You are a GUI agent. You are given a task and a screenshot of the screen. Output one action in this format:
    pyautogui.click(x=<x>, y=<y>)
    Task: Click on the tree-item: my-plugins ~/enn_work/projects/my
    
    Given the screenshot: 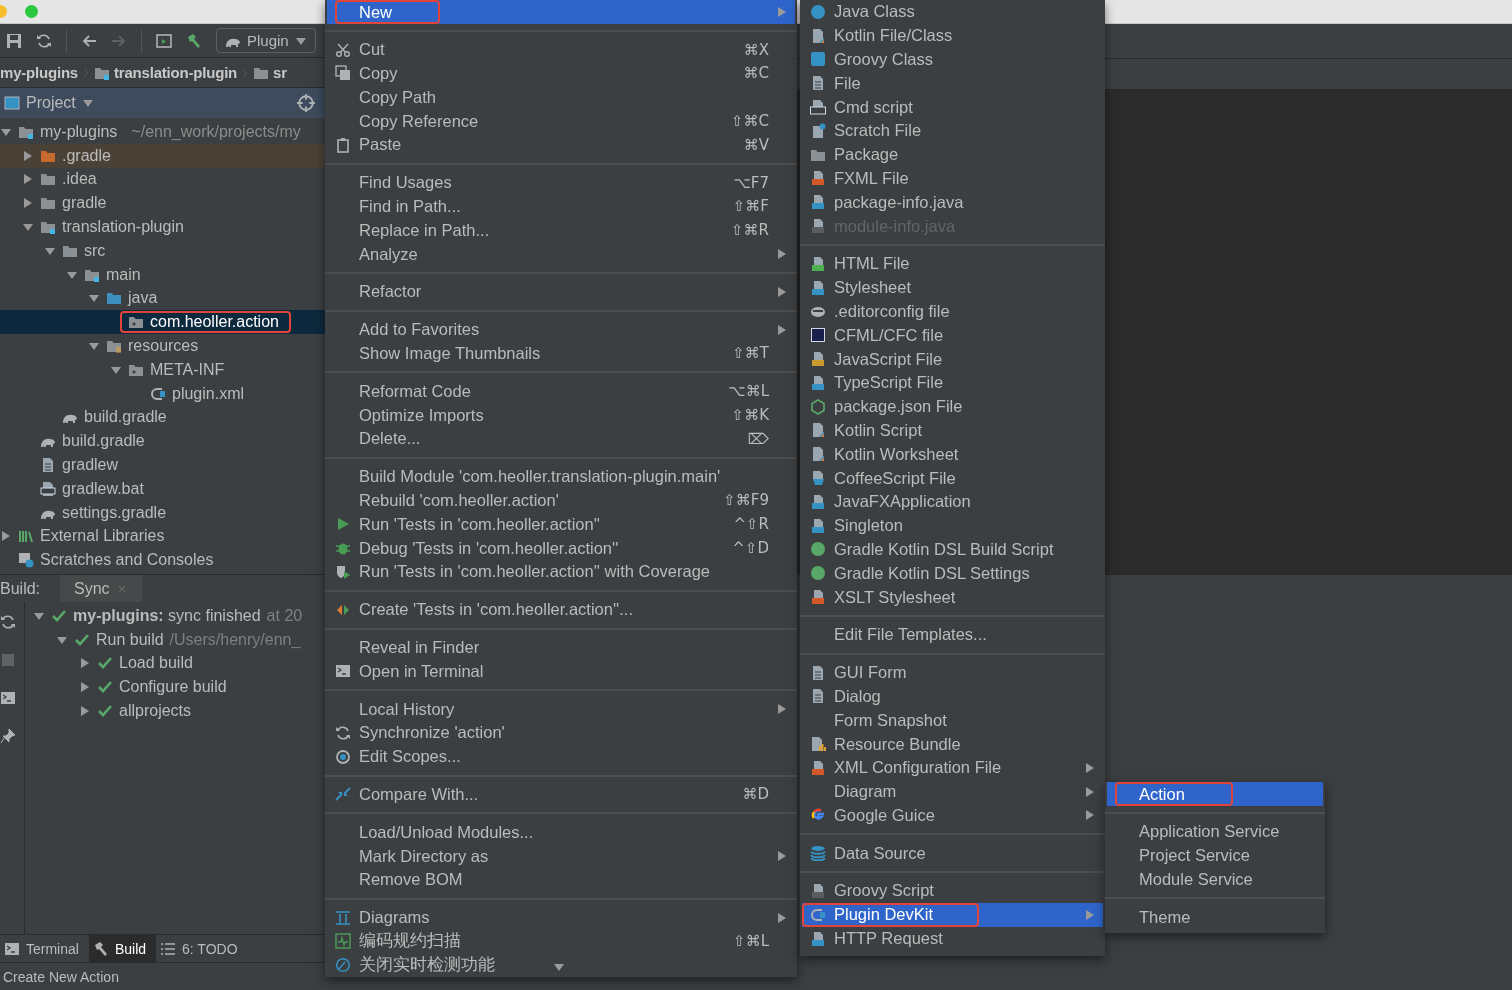 What is the action you would take?
    pyautogui.click(x=162, y=132)
    